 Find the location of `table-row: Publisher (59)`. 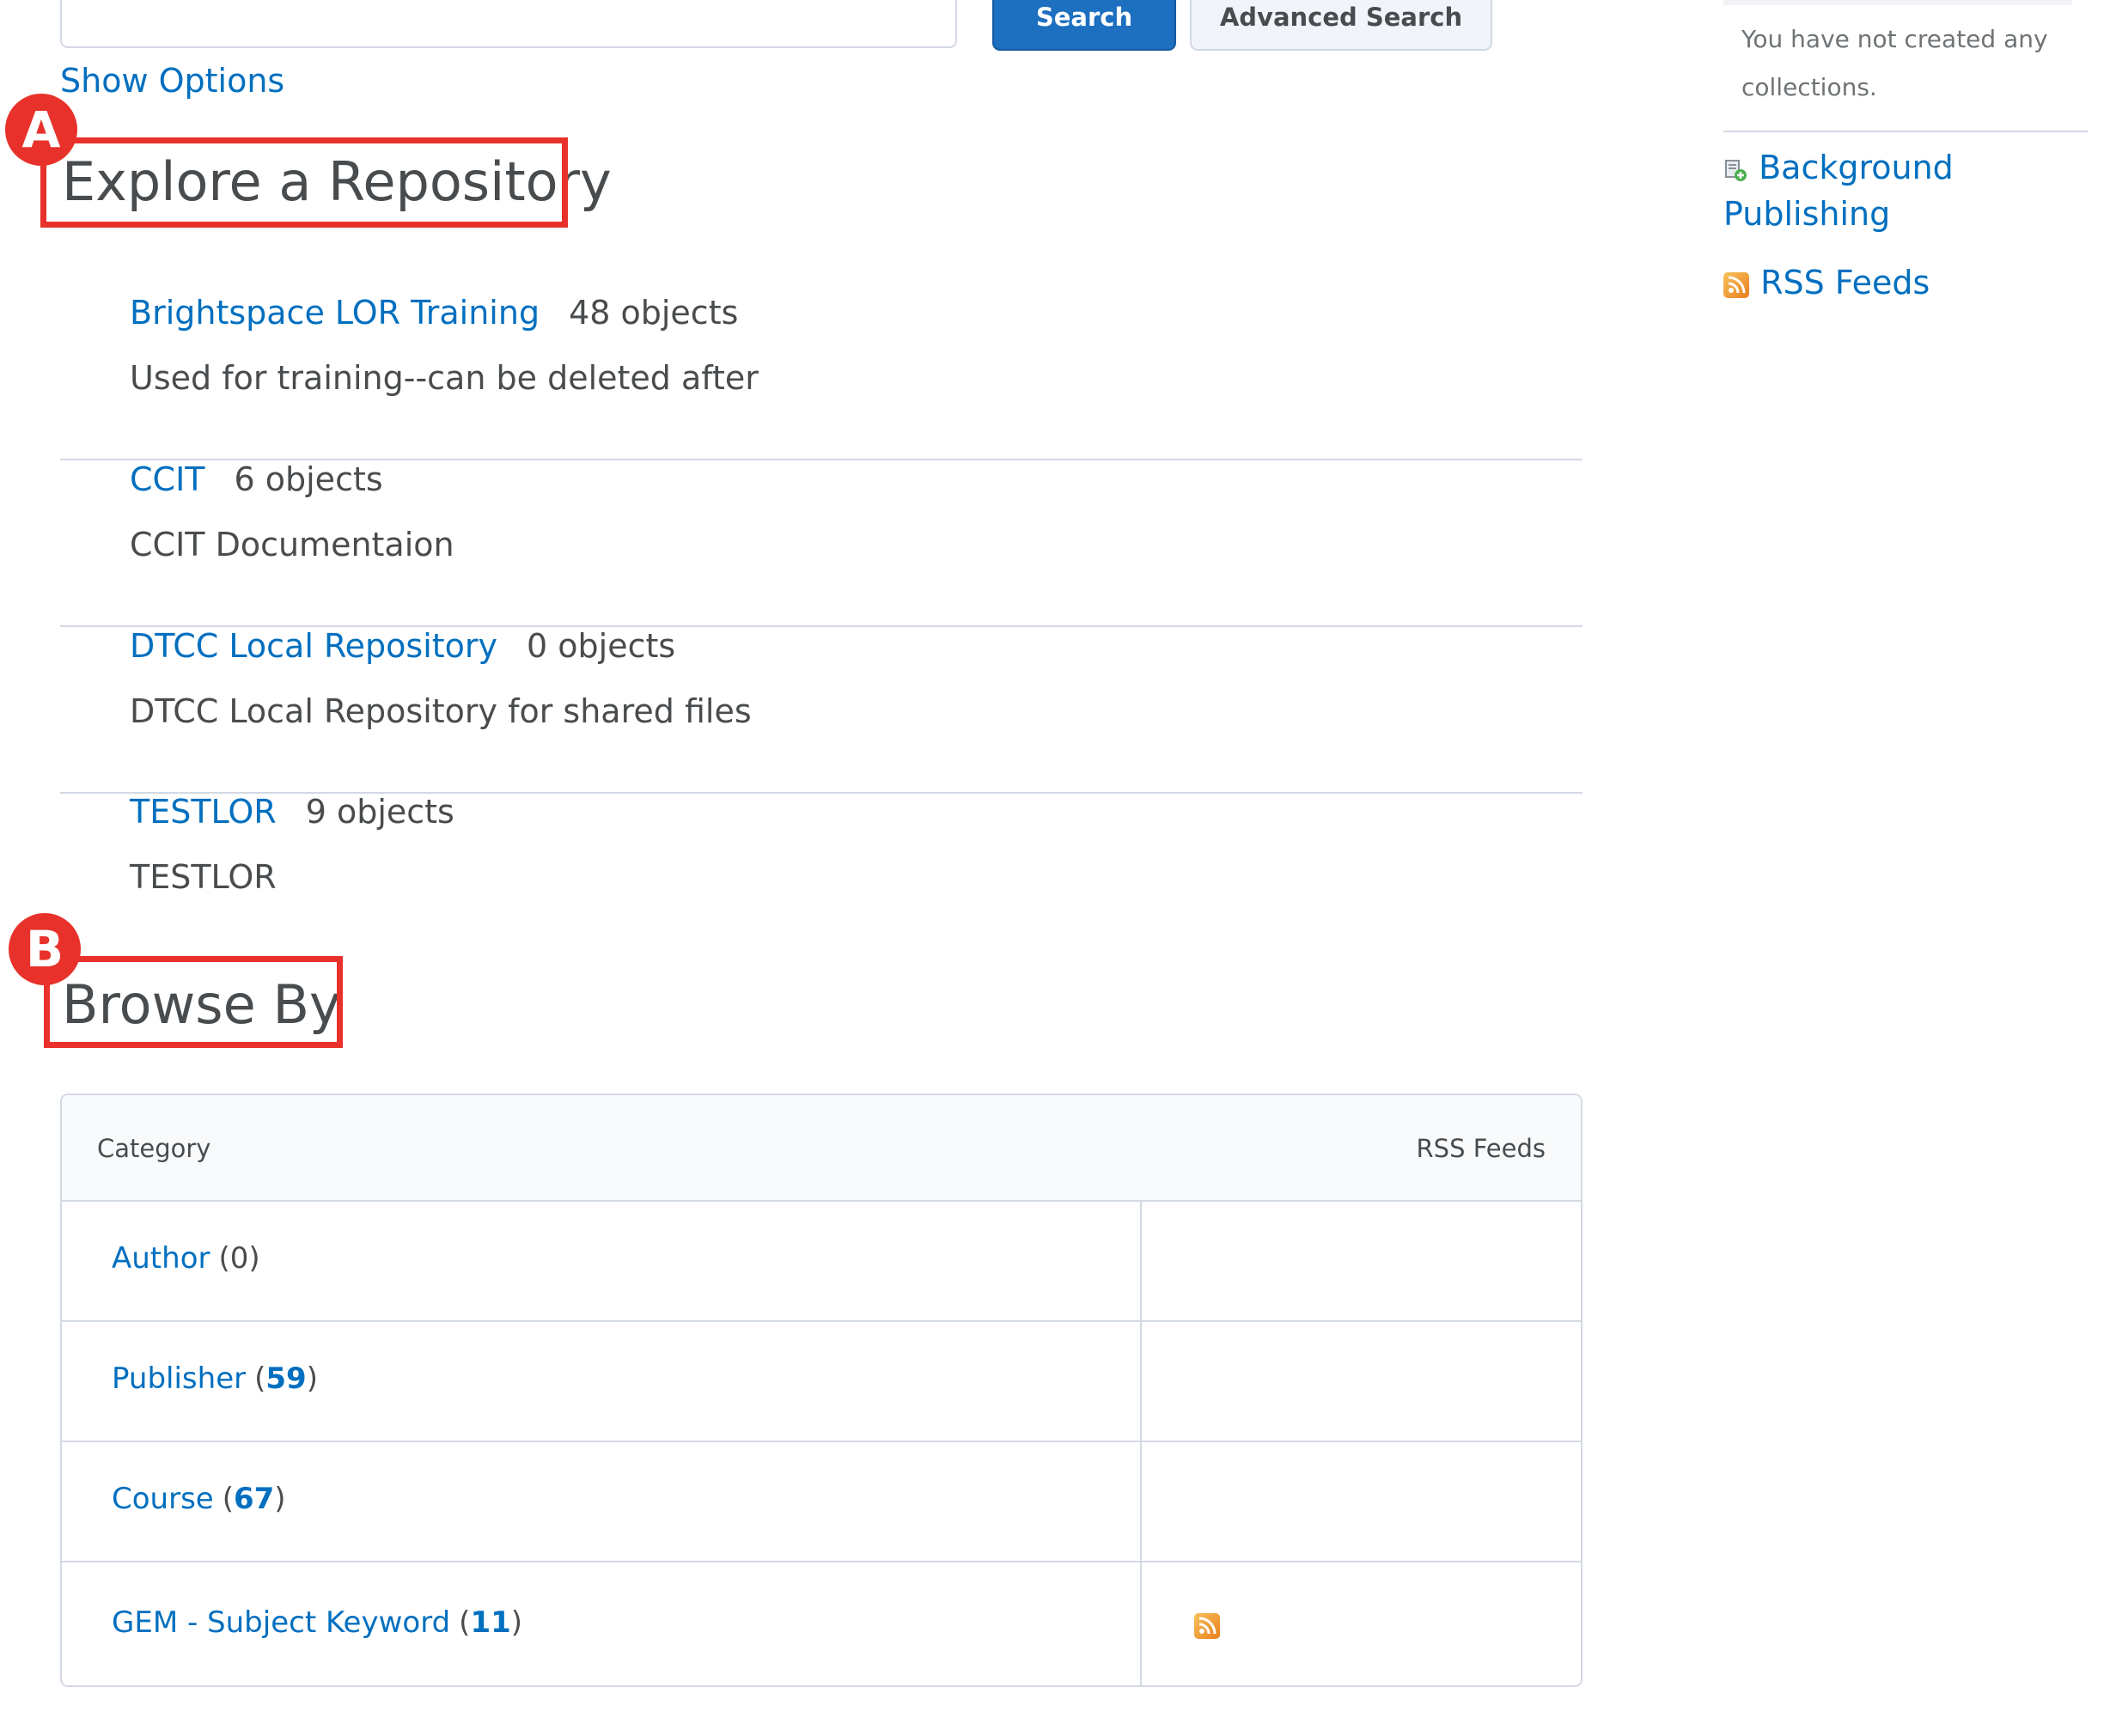

table-row: Publisher (59) is located at coordinates (821, 1382).